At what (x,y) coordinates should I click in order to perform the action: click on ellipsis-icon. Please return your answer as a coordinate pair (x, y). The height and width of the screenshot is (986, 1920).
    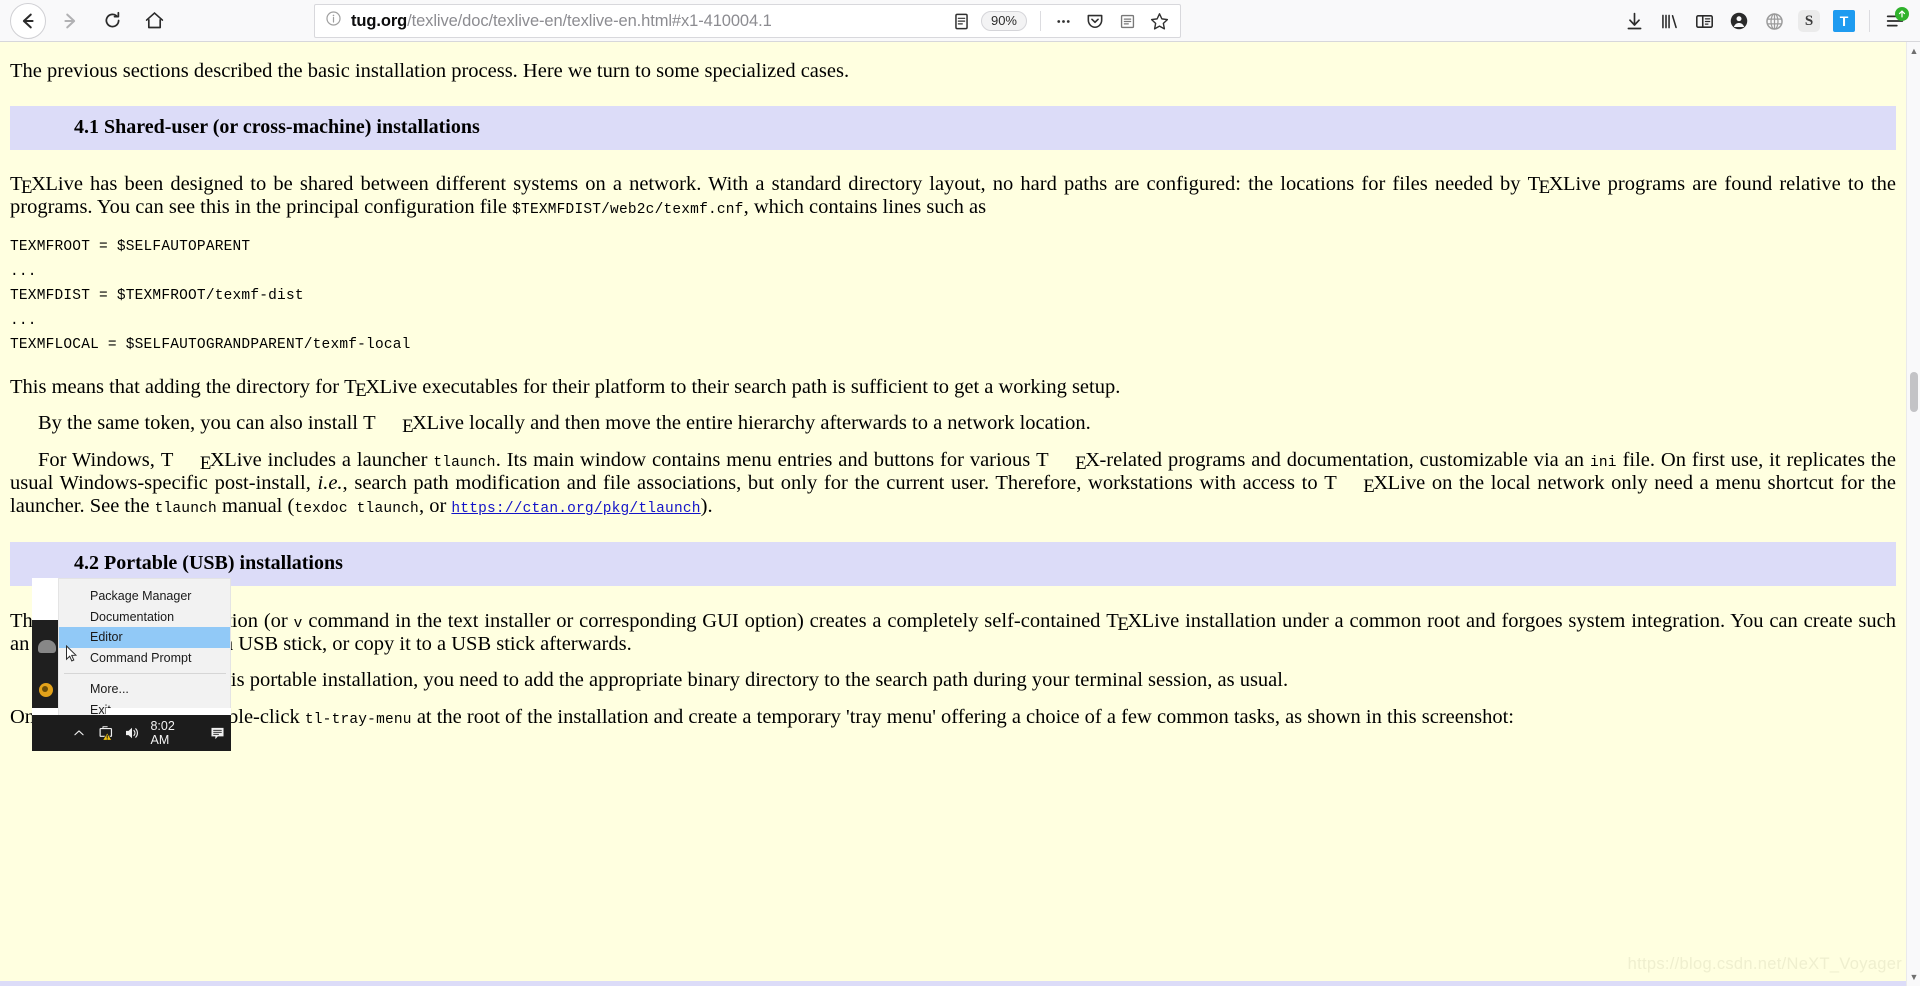
    Looking at the image, I should click on (1063, 21).